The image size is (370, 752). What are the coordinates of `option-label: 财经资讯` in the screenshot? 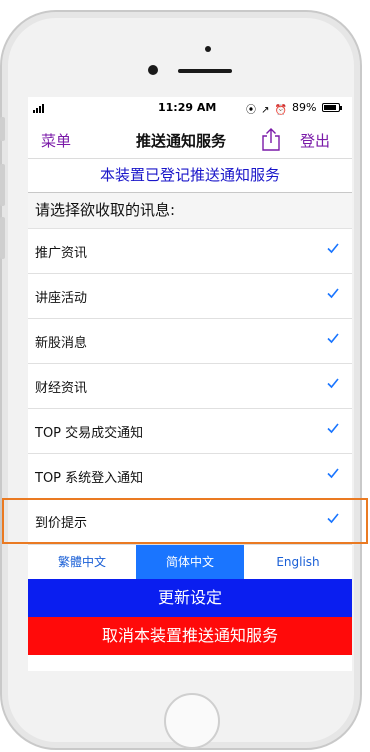 It's located at (61, 388).